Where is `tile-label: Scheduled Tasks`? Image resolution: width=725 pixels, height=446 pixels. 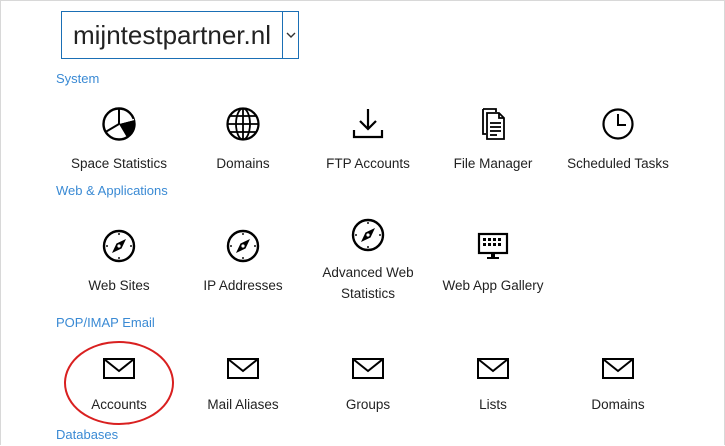 tile-label: Scheduled Tasks is located at coordinates (618, 163).